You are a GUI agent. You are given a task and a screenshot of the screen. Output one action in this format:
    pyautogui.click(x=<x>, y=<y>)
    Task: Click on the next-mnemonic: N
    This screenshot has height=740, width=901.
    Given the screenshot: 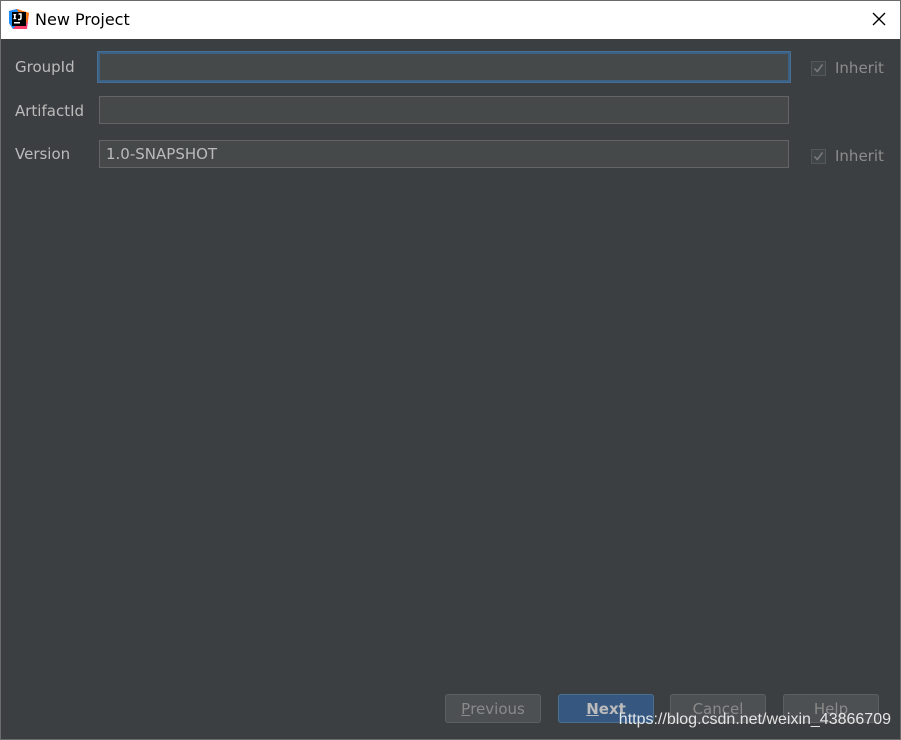 What is the action you would take?
    pyautogui.click(x=592, y=708)
    